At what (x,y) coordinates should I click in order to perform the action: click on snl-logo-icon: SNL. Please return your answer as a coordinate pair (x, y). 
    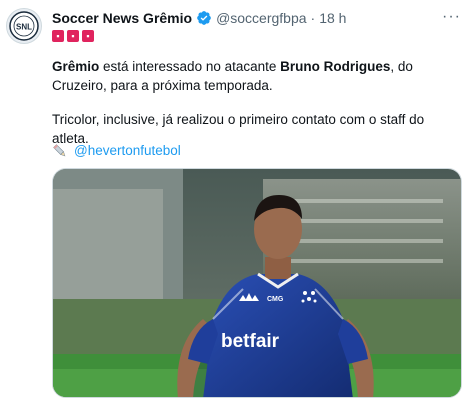
    Looking at the image, I should click on (24, 26).